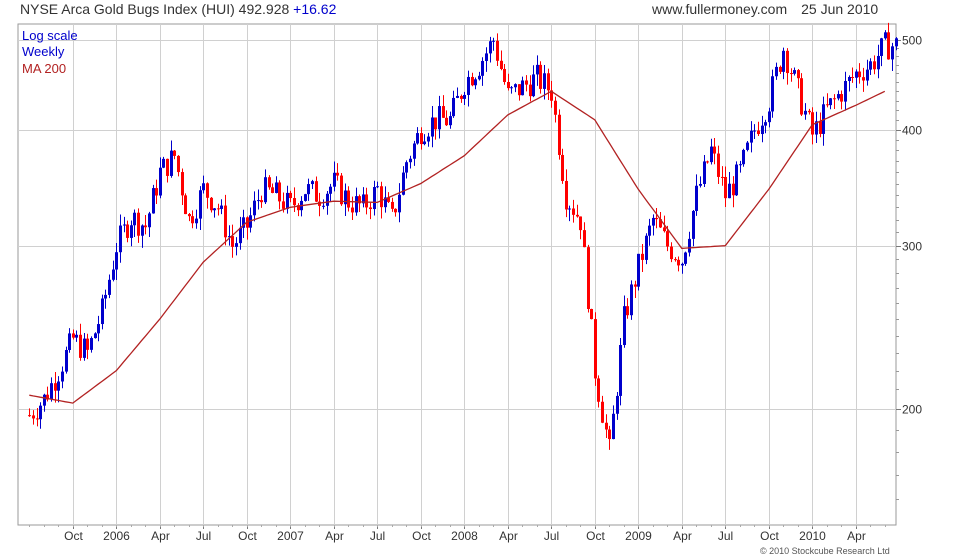 This screenshot has height=560, width=980. I want to click on copyright-notice: © 2010 Stockcube Research Ltd, so click(825, 551).